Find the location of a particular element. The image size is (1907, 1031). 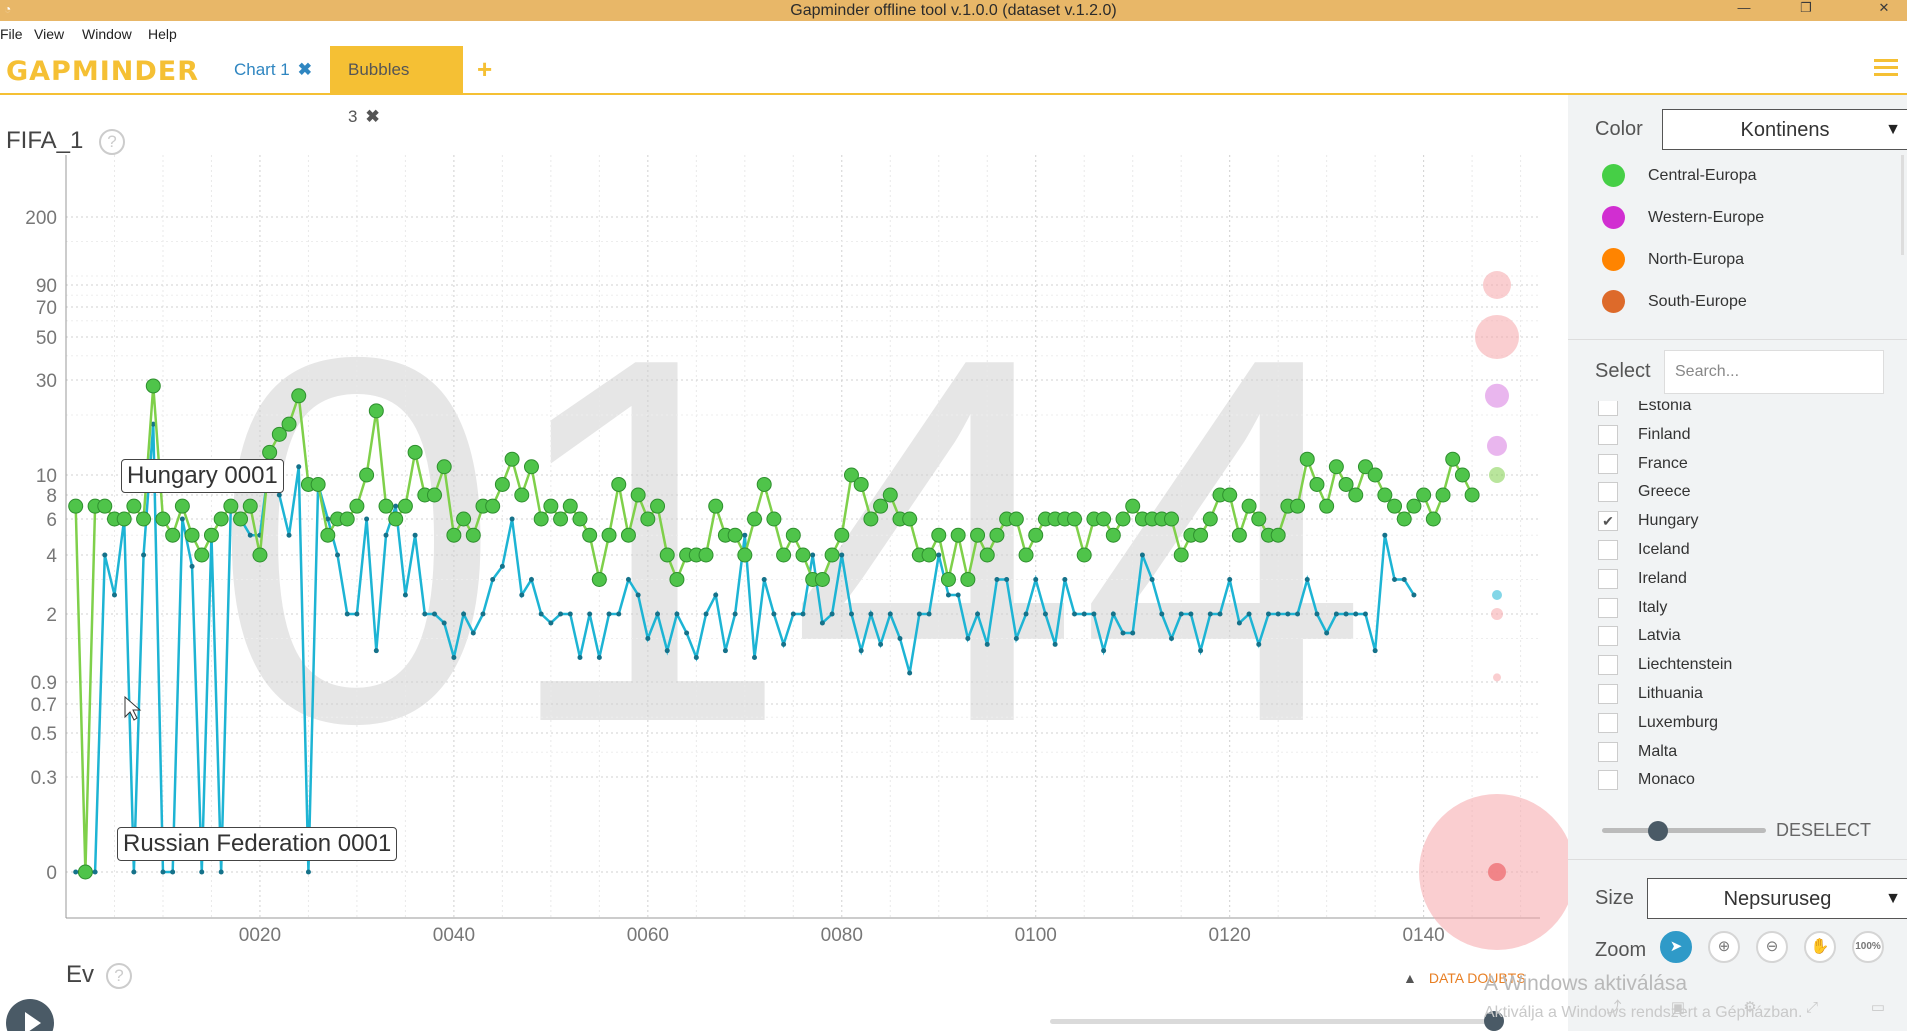

country-item: Liechtenstein is located at coordinates (1736, 664).